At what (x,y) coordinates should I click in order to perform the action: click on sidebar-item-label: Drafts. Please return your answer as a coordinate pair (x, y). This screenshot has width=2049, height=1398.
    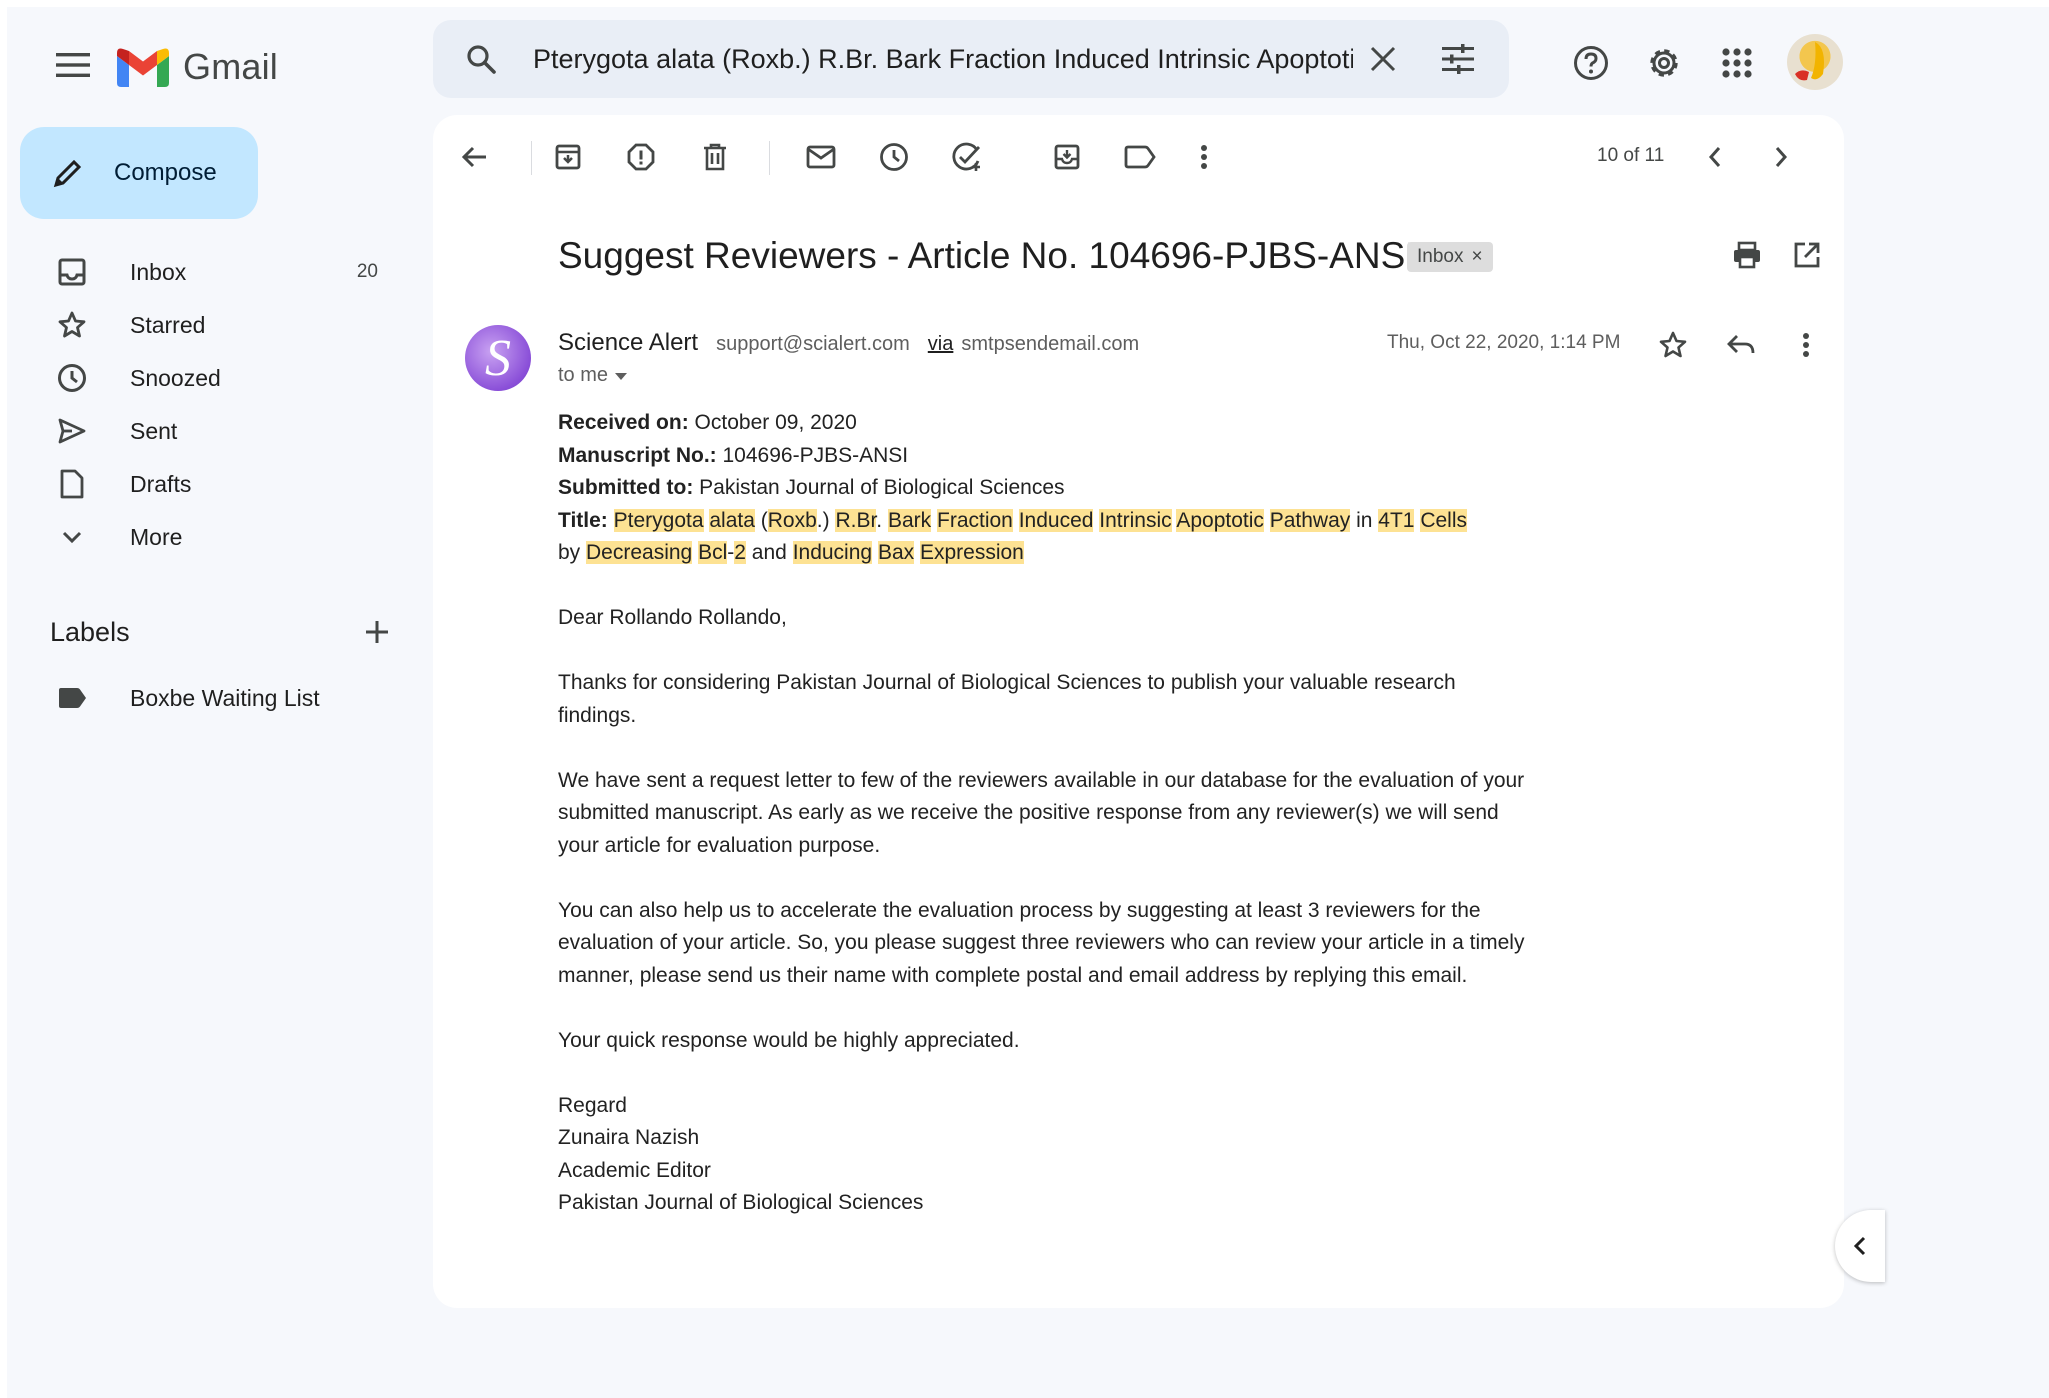
    Looking at the image, I should click on (161, 483).